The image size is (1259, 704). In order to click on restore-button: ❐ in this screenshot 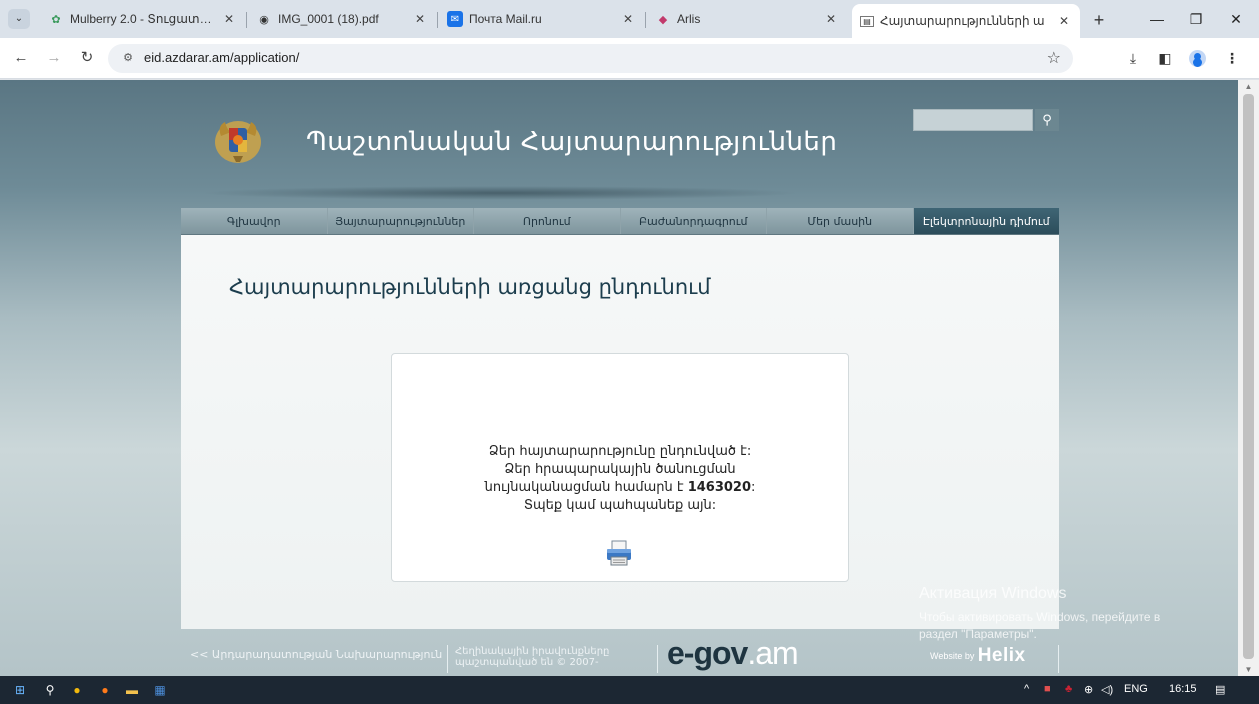, I will do `click(1196, 19)`.